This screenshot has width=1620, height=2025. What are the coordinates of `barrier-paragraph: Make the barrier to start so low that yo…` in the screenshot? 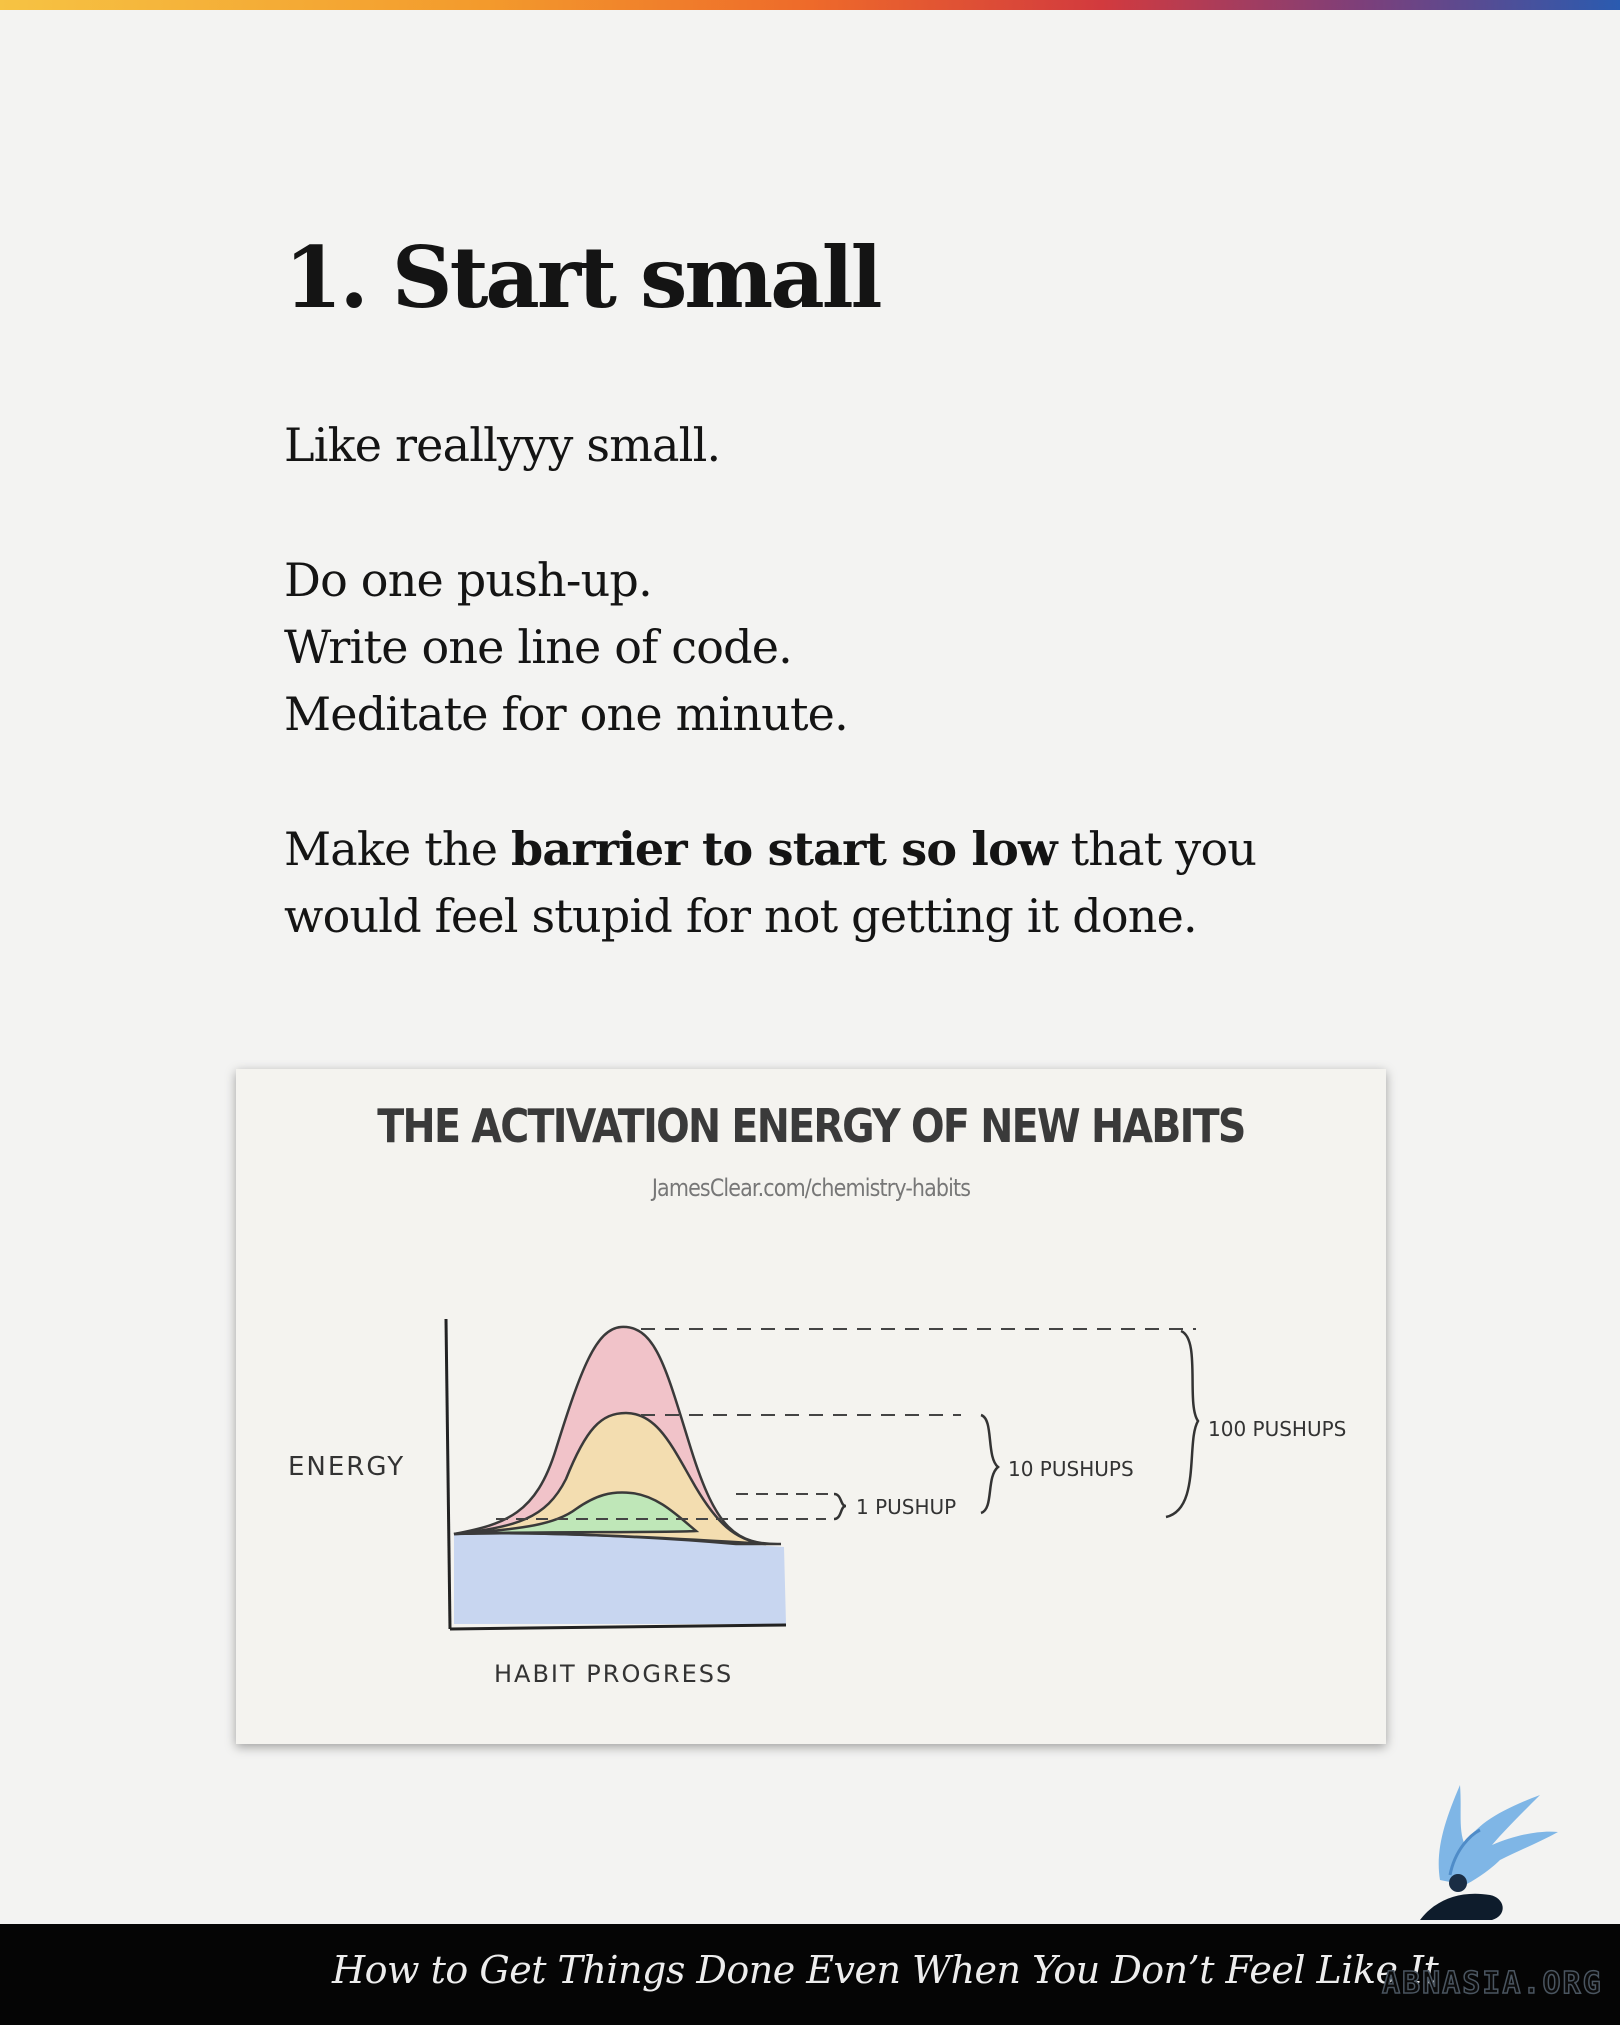 It's located at (844, 883).